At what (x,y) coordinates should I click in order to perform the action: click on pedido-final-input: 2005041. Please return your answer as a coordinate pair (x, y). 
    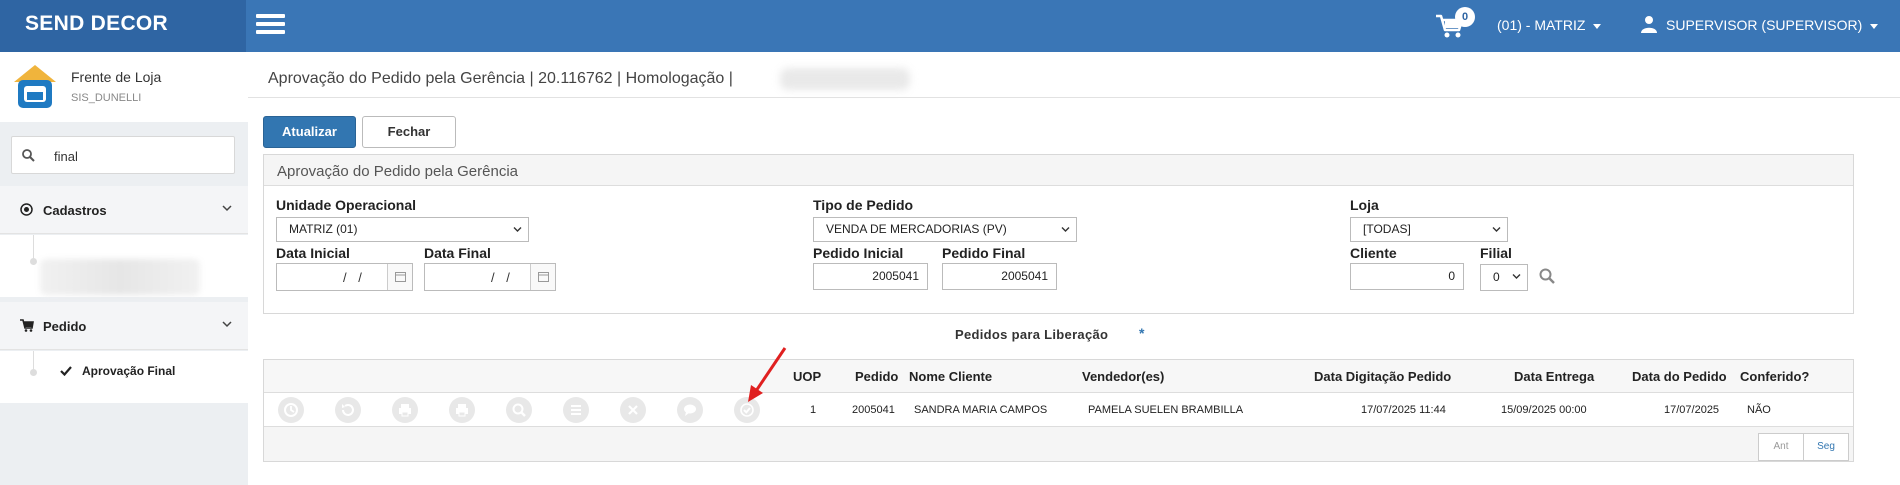
    Looking at the image, I should click on (999, 276).